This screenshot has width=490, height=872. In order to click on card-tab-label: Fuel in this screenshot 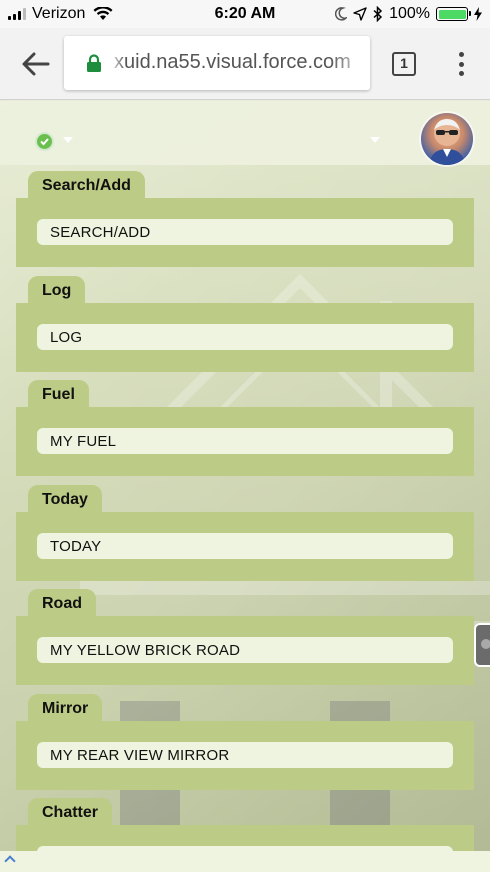, I will do `click(58, 394)`.